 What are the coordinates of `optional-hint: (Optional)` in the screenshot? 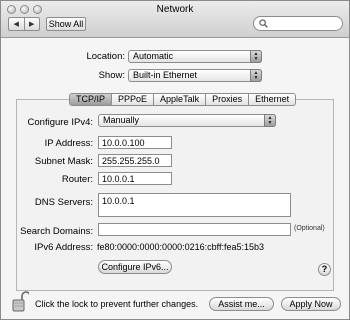 It's located at (309, 228).